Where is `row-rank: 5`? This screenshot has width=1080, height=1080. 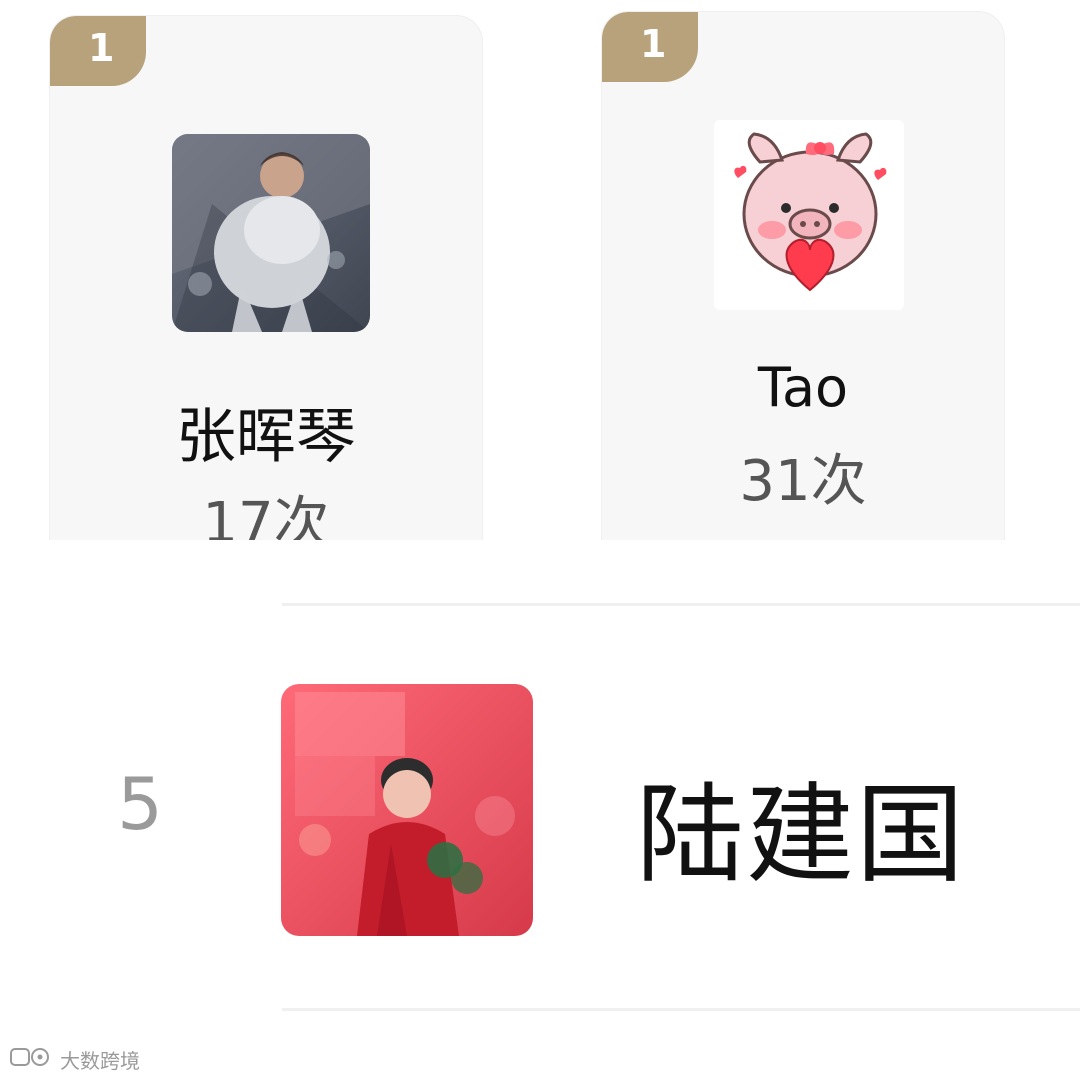
row-rank: 5 is located at coordinates (140, 804).